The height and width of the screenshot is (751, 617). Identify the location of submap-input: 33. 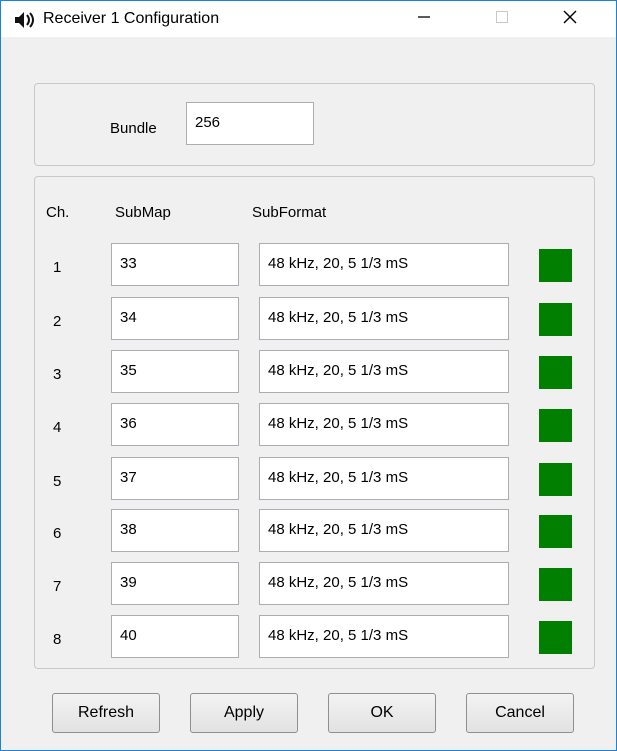
(175, 264).